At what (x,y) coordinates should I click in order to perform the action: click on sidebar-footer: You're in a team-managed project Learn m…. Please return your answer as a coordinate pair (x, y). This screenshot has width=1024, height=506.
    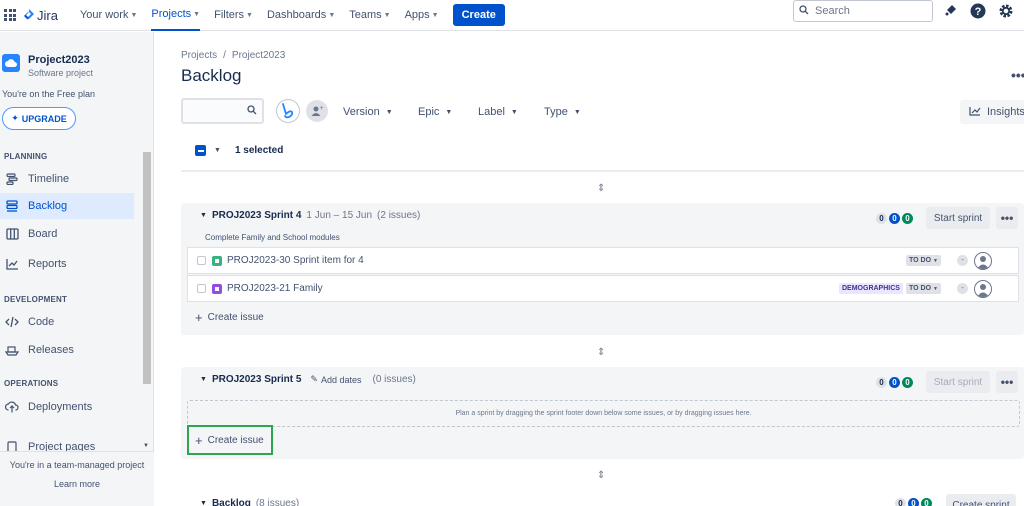
    Looking at the image, I should click on (77, 478).